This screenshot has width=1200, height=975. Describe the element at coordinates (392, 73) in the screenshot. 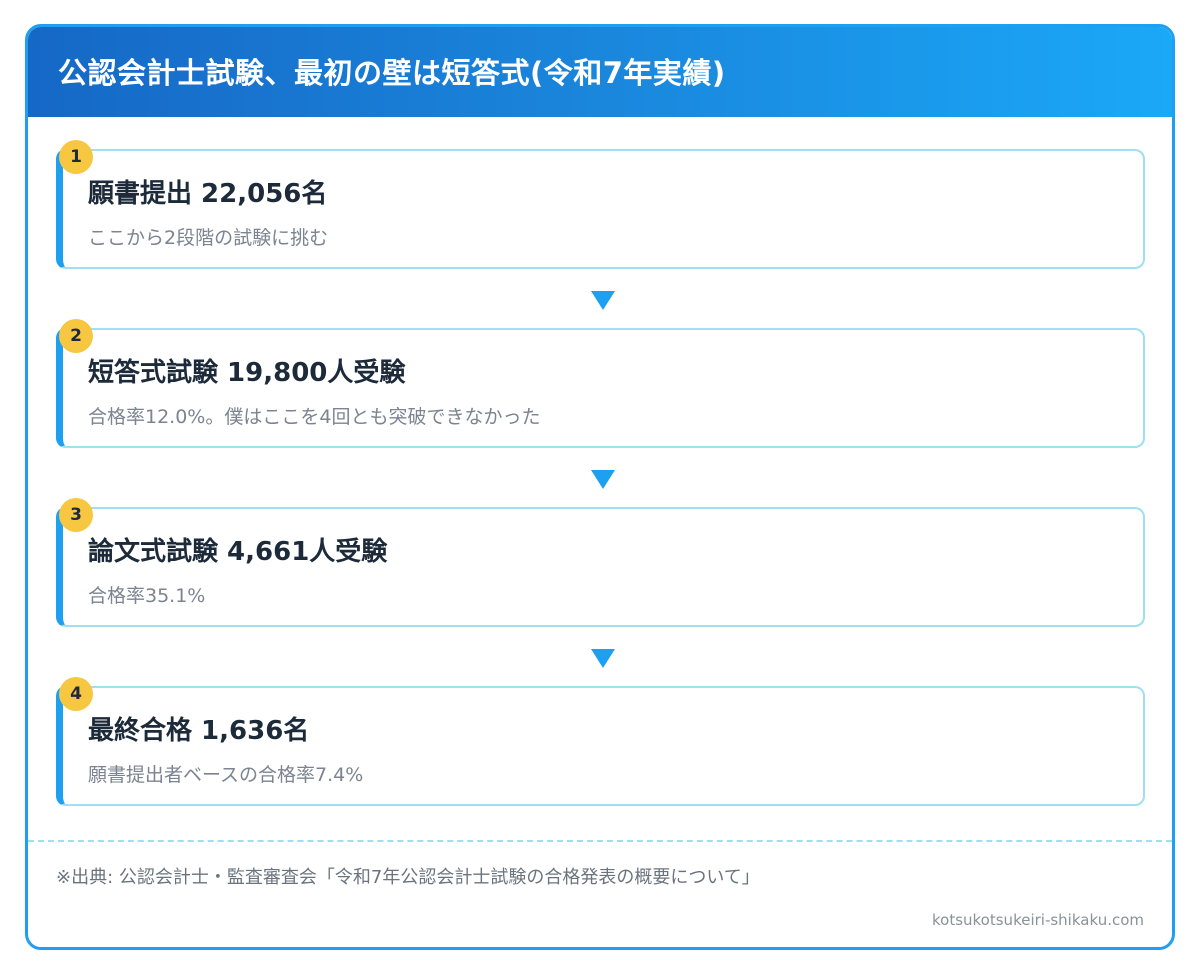

I see `page-title: 公認会計士試験、最初の壁は短答式(令和7年実績)` at that location.